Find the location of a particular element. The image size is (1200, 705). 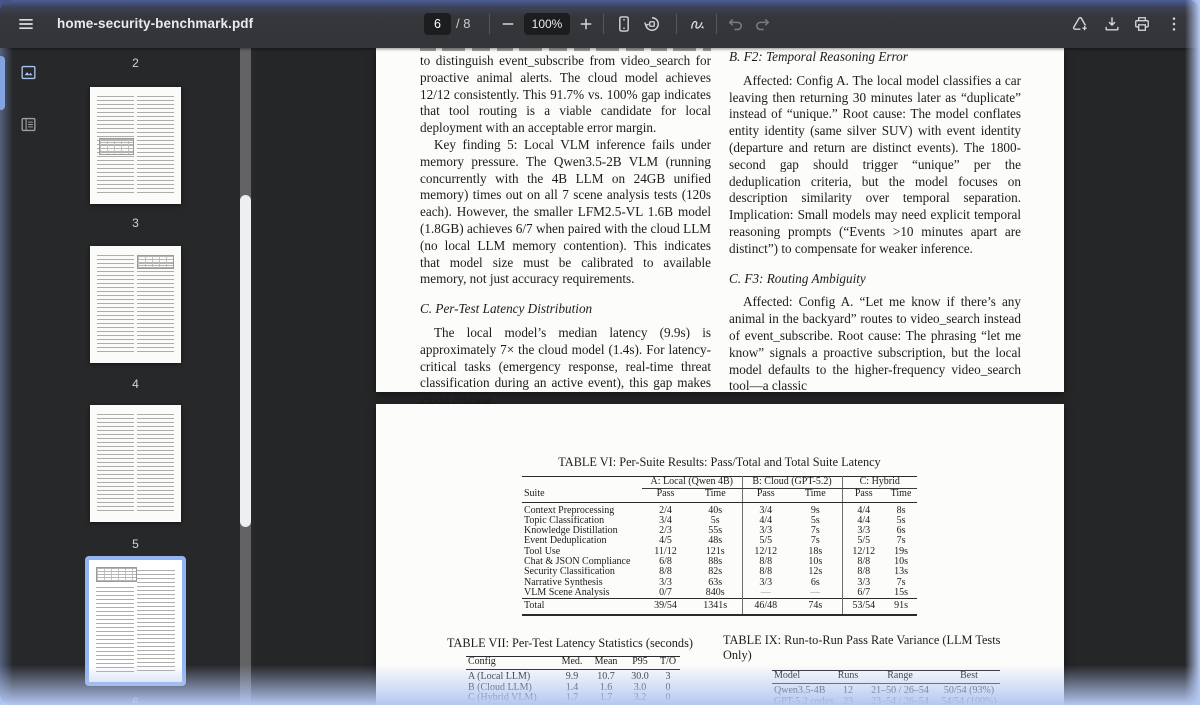

section-heading: C. Per-Test Latency Distribution is located at coordinates (506, 309).